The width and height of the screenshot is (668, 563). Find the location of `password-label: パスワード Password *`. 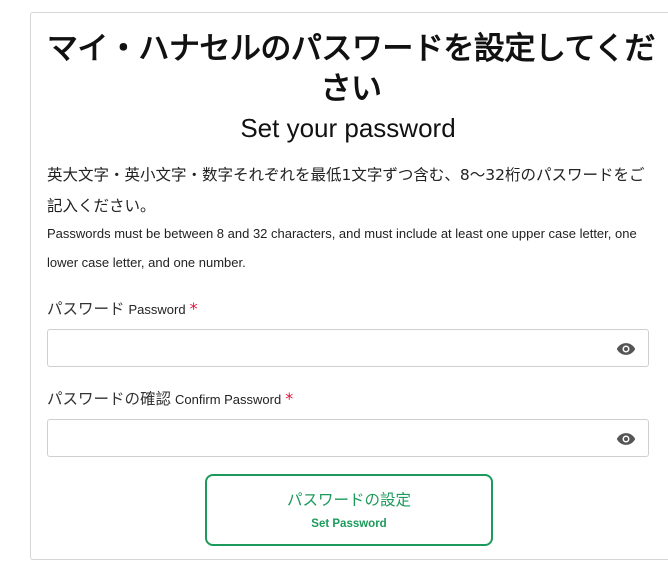

password-label: パスワード Password * is located at coordinates (122, 308).